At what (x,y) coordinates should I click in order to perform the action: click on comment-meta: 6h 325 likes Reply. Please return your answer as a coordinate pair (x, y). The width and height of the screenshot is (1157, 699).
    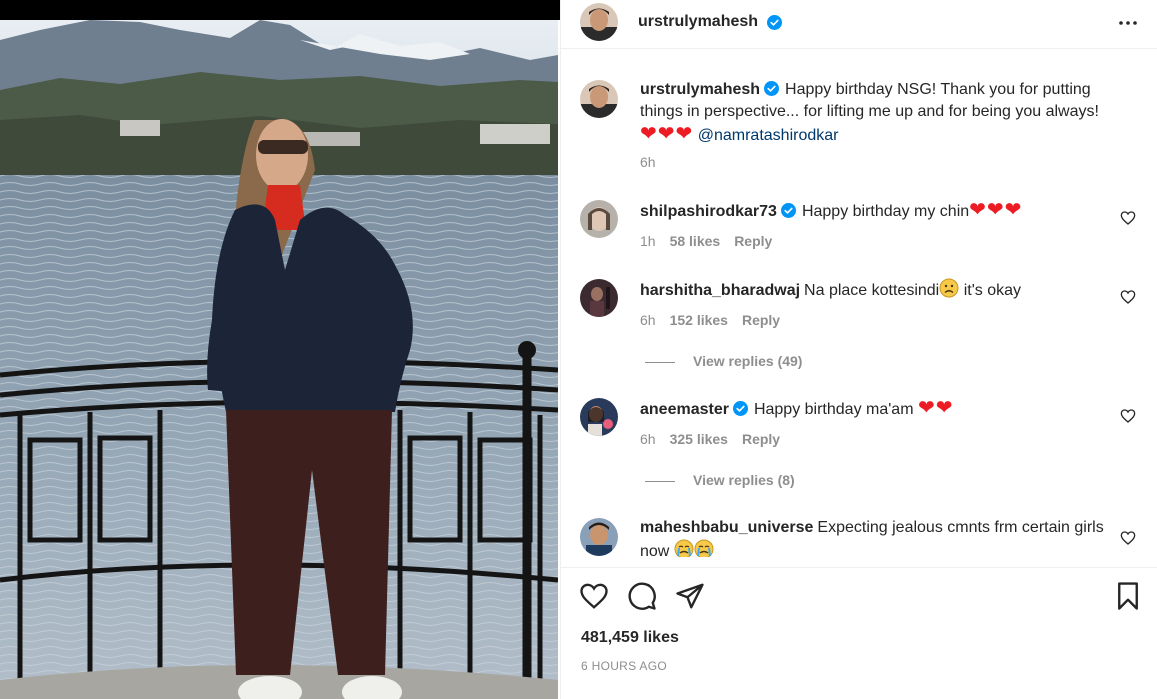
    Looking at the image, I should click on (717, 439).